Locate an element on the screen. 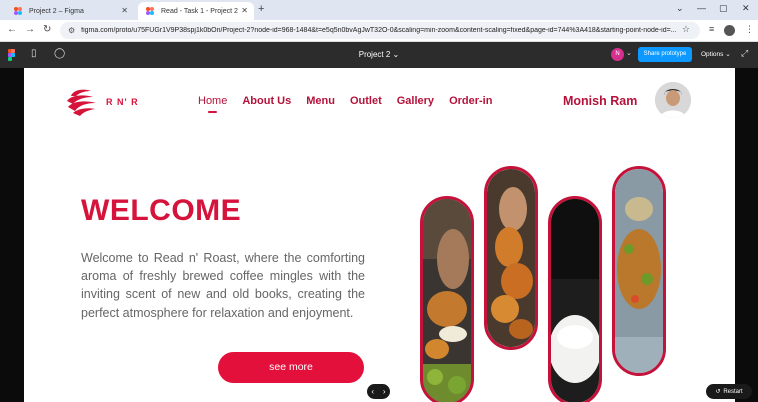 Image resolution: width=758 pixels, height=402 pixels. forward-icon: → is located at coordinates (30, 29).